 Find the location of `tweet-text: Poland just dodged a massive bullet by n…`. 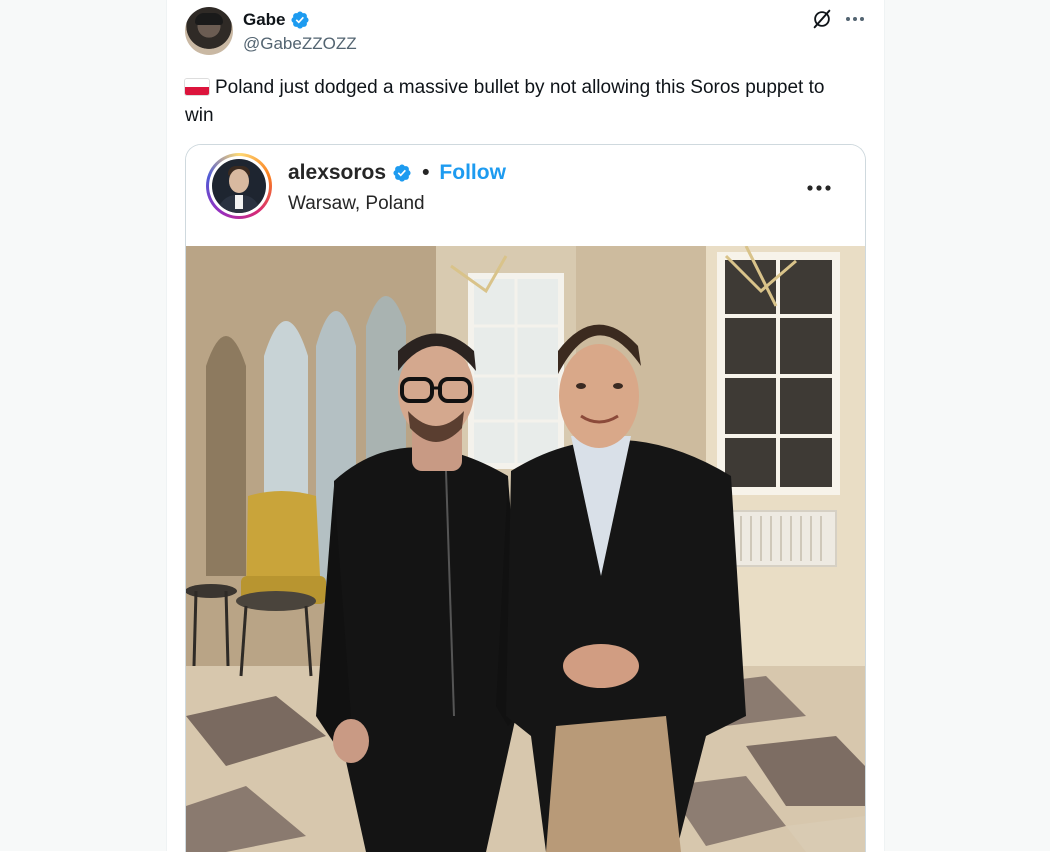

tweet-text: Poland just dodged a massive bullet by n… is located at coordinates (515, 102).